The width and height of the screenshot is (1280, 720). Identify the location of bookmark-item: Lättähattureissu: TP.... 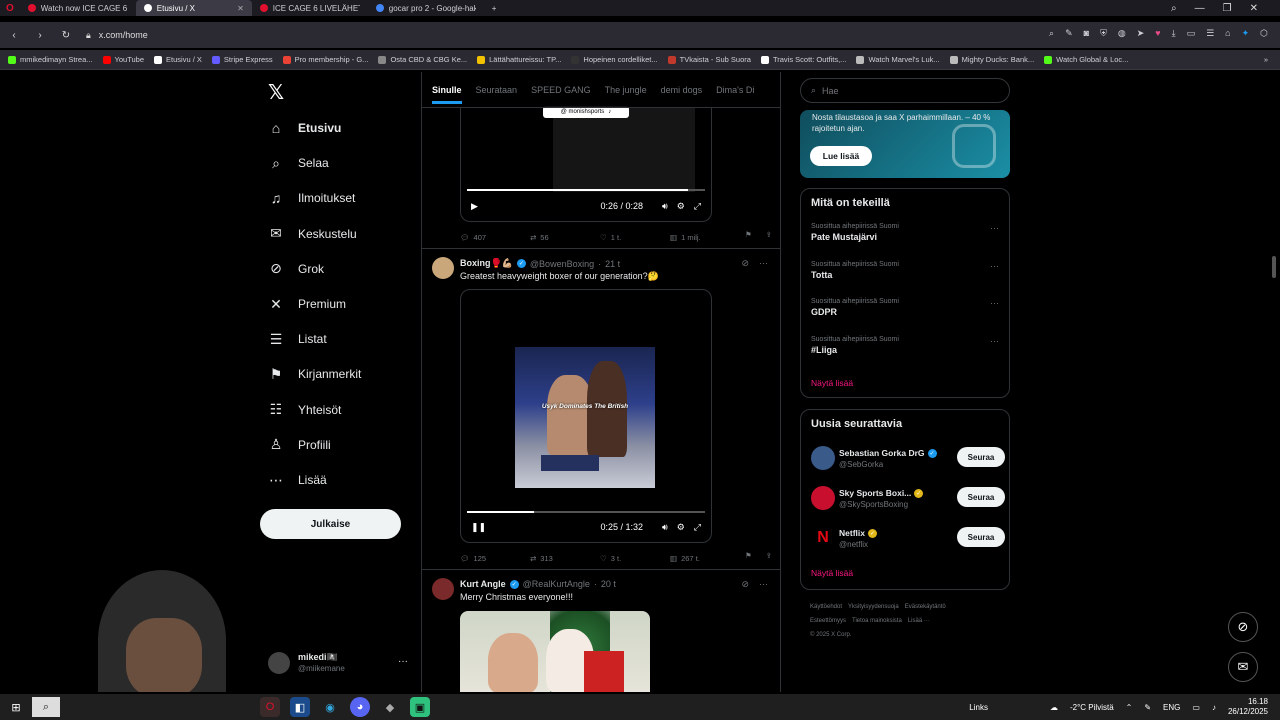
(519, 59).